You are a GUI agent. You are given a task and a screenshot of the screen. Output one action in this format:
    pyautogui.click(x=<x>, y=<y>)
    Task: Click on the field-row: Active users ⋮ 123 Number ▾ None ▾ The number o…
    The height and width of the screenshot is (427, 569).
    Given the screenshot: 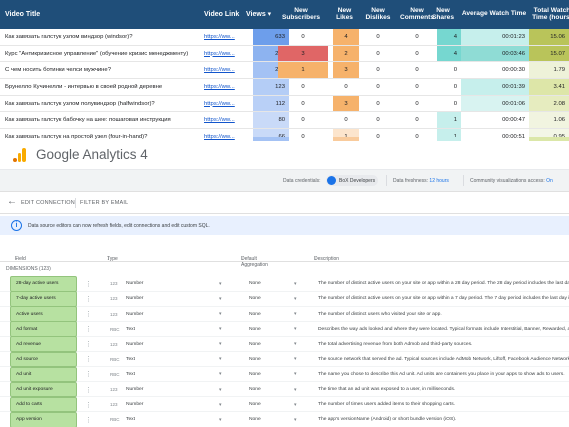 What is the action you would take?
    pyautogui.click(x=284, y=314)
    